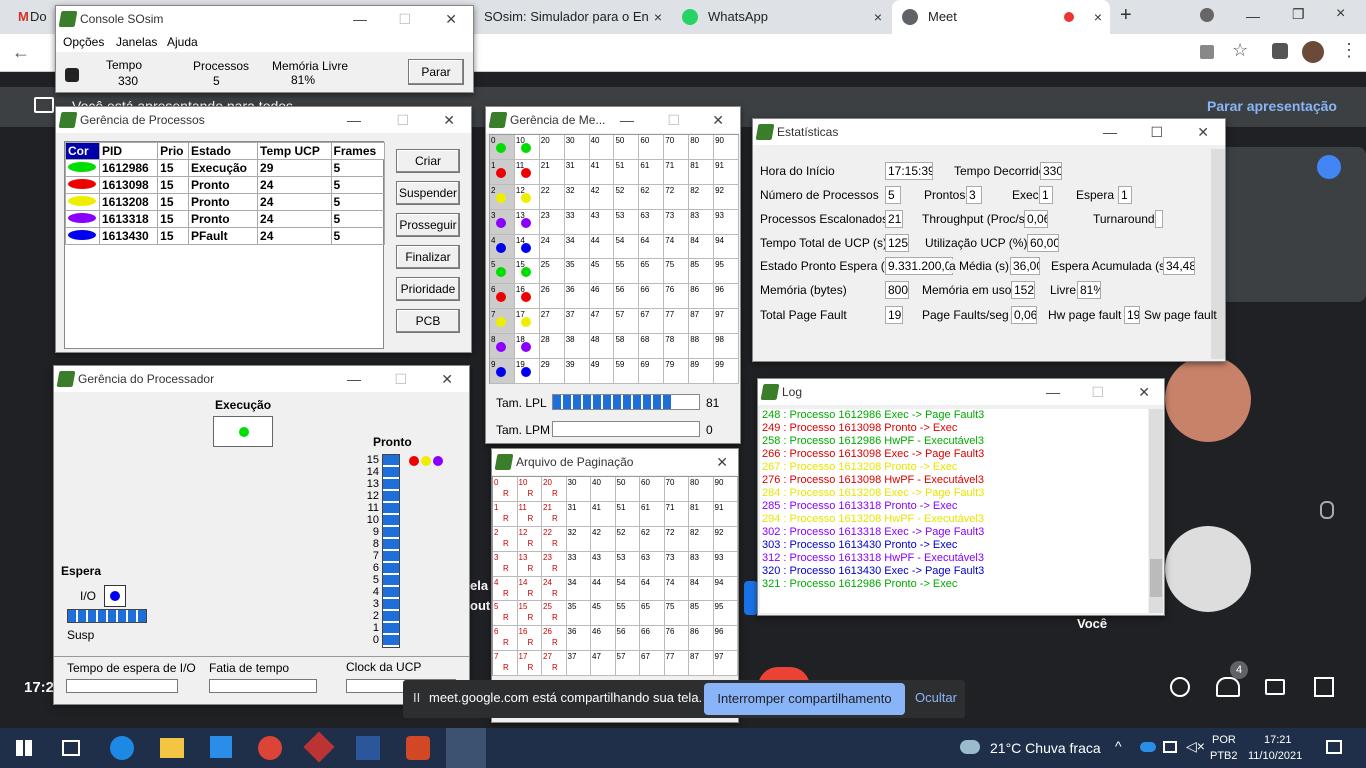 This screenshot has width=1366, height=768. Describe the element at coordinates (1334, 747) in the screenshot. I see `notifications-icon` at that location.